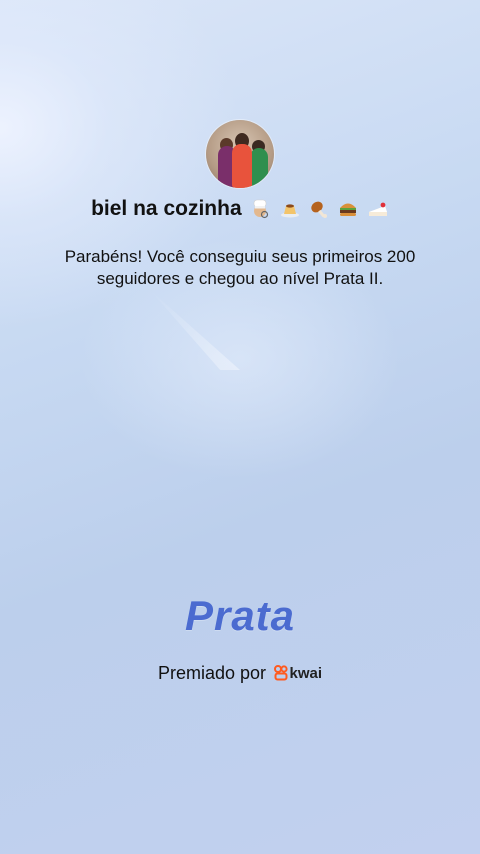 This screenshot has width=480, height=854. Describe the element at coordinates (195, 330) in the screenshot. I see `light-ray-decoration` at that location.